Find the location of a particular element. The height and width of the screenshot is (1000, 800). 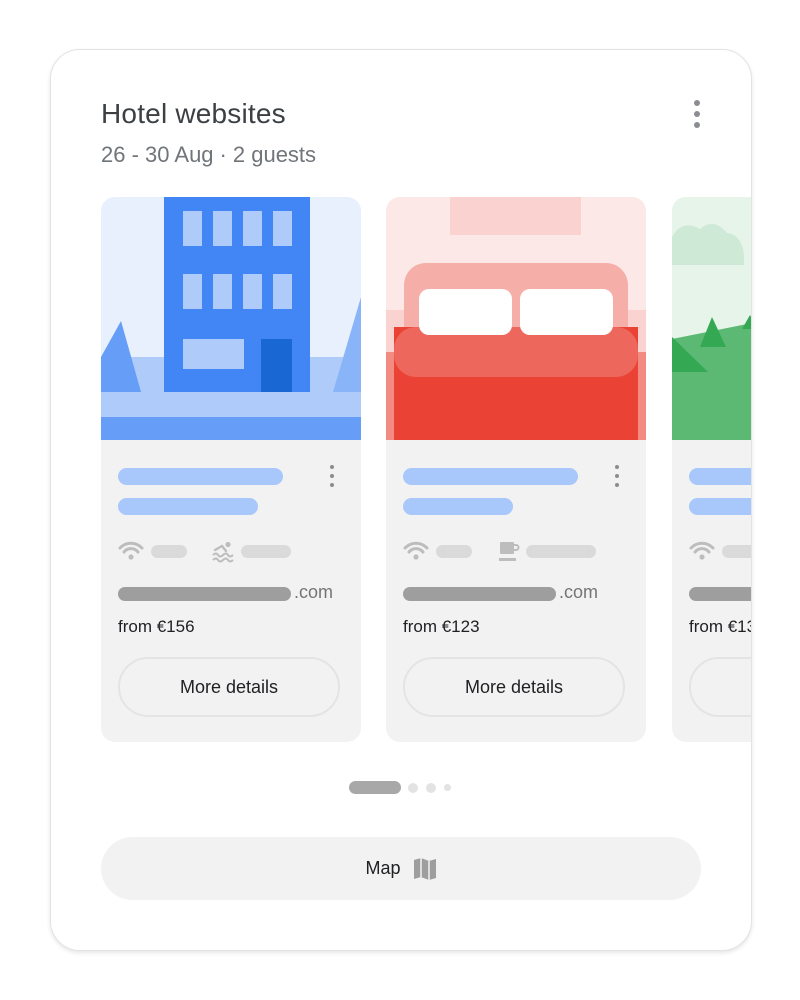

hotel-card: from €13 is located at coordinates (711, 469).